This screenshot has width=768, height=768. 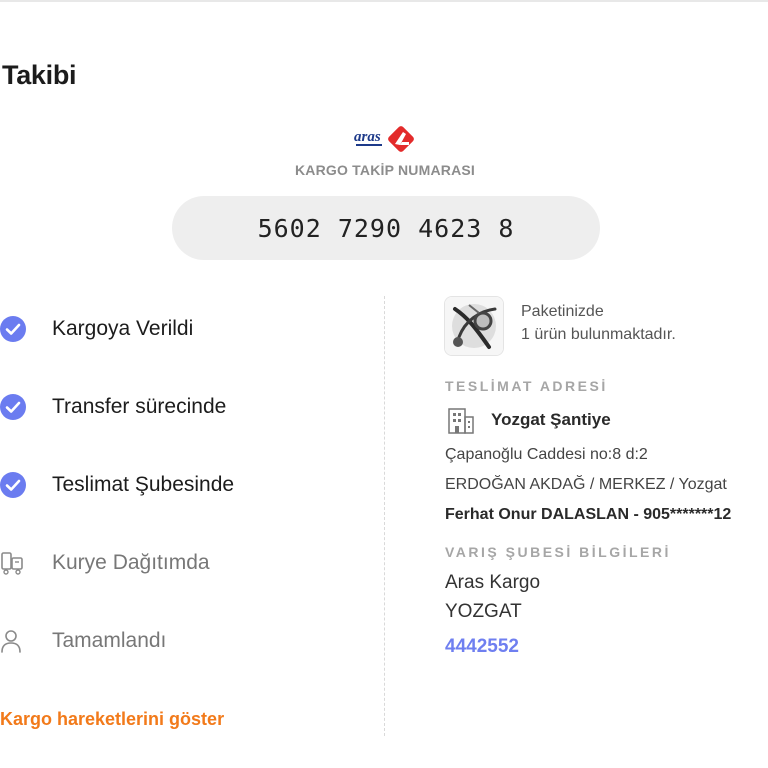 I want to click on column-divider, so click(x=384, y=516).